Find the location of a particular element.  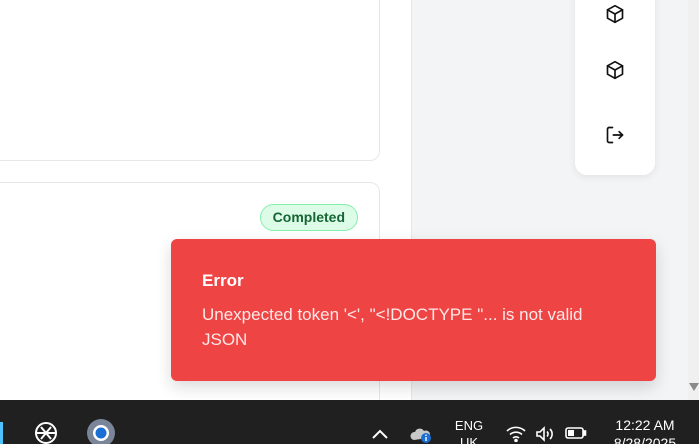

taskbar-app-chatgpt is located at coordinates (46, 431).